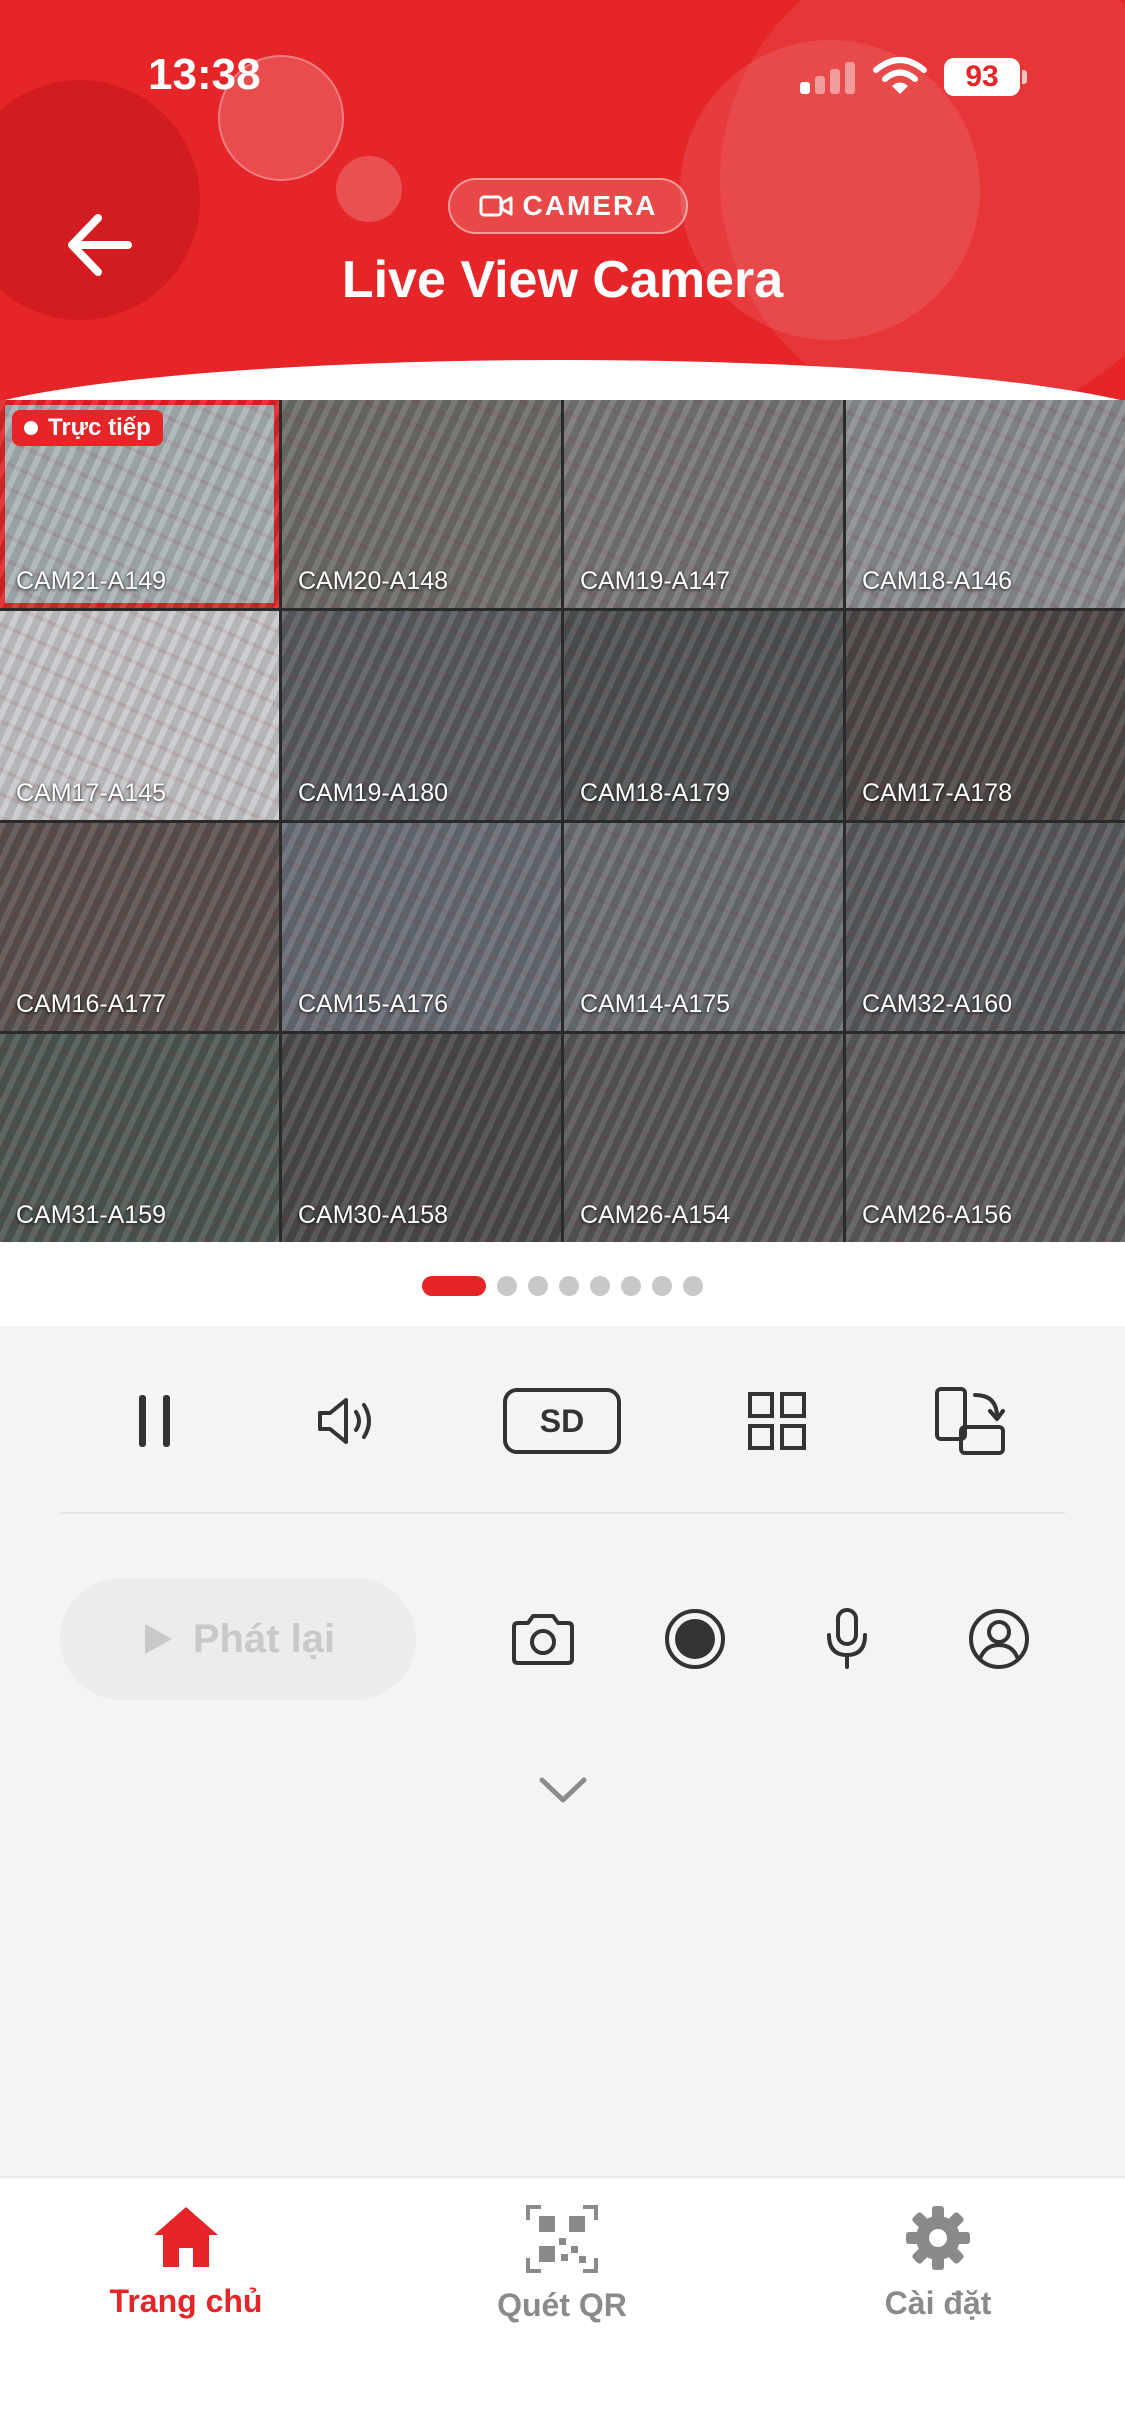  I want to click on home-icon, so click(186, 2237).